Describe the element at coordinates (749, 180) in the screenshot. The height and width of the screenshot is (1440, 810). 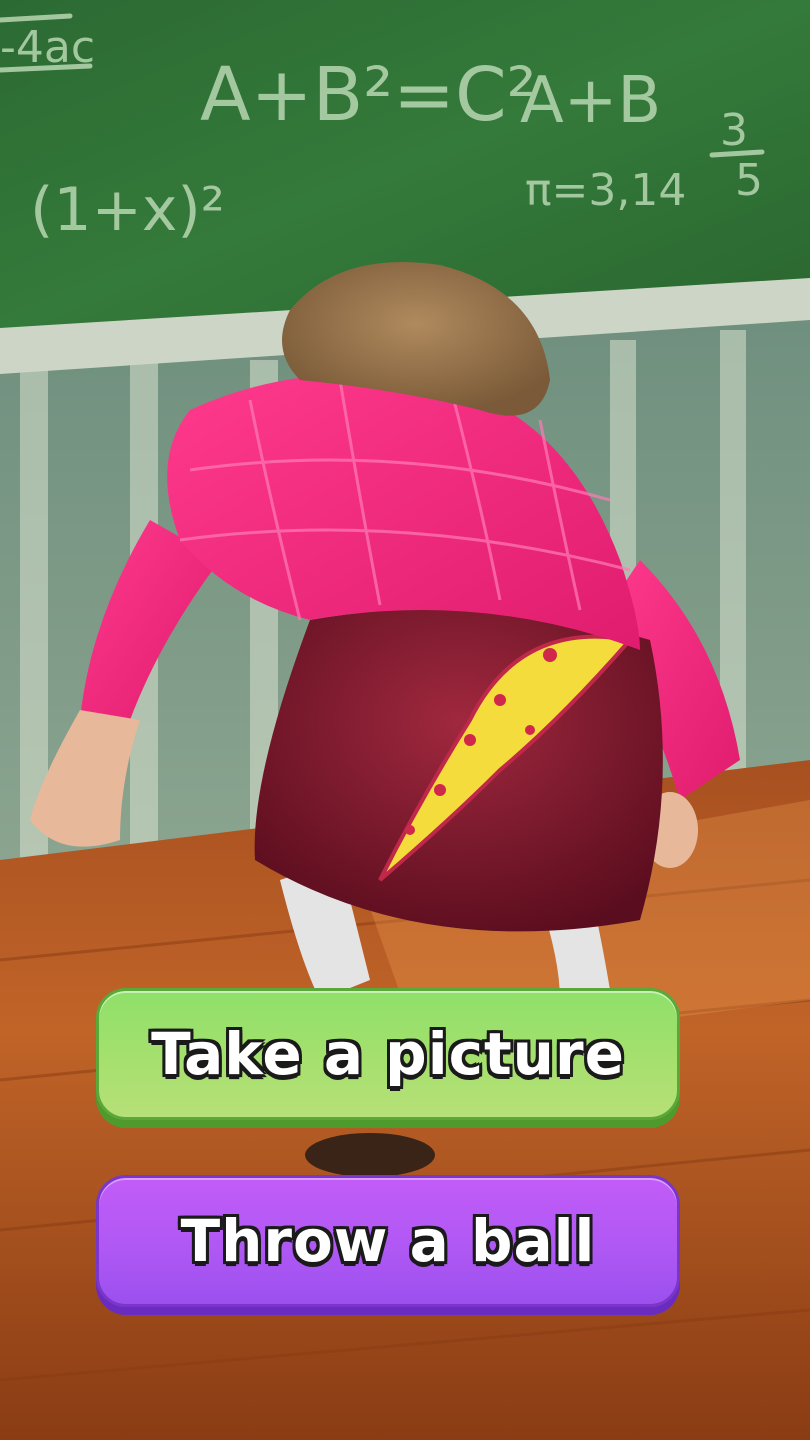
I see `svg-text: 5` at that location.